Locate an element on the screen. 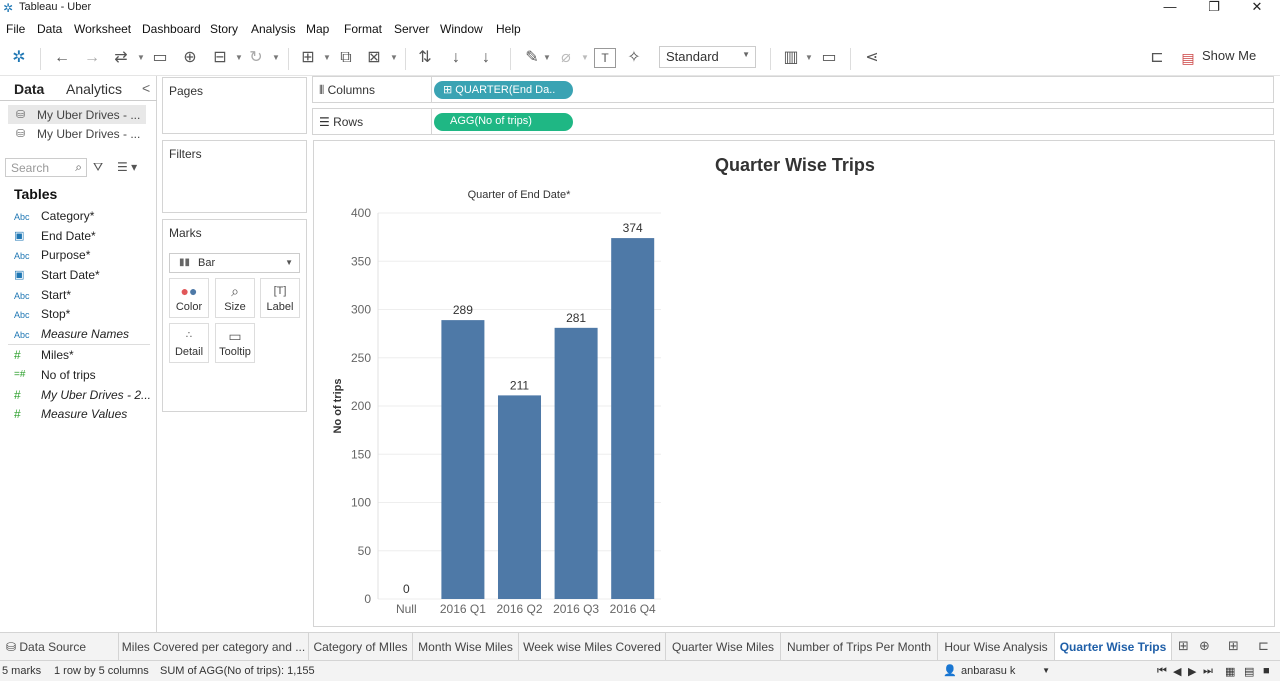  menu-data: Data is located at coordinates (49, 29).